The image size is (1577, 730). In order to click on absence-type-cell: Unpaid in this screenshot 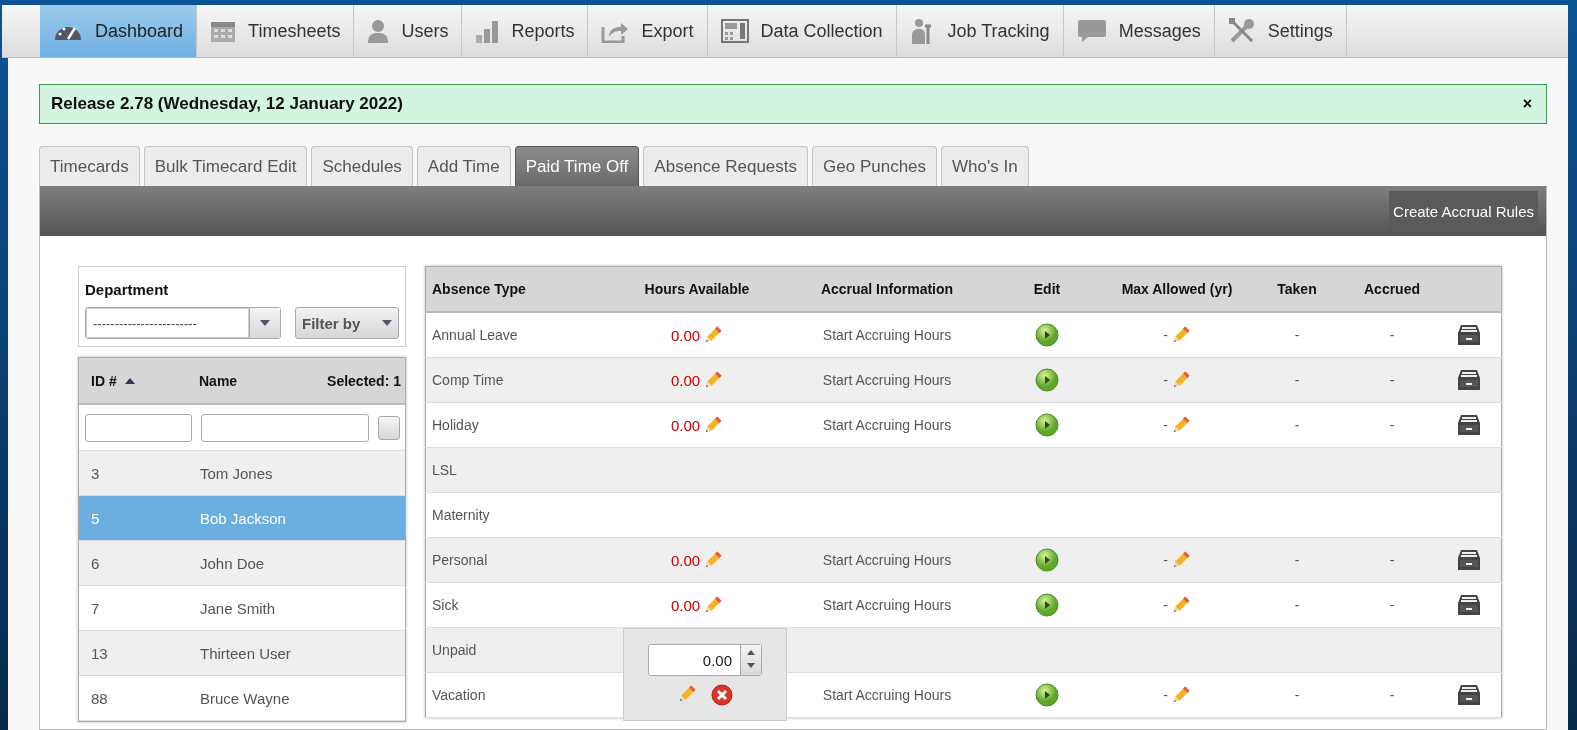, I will do `click(454, 650)`.